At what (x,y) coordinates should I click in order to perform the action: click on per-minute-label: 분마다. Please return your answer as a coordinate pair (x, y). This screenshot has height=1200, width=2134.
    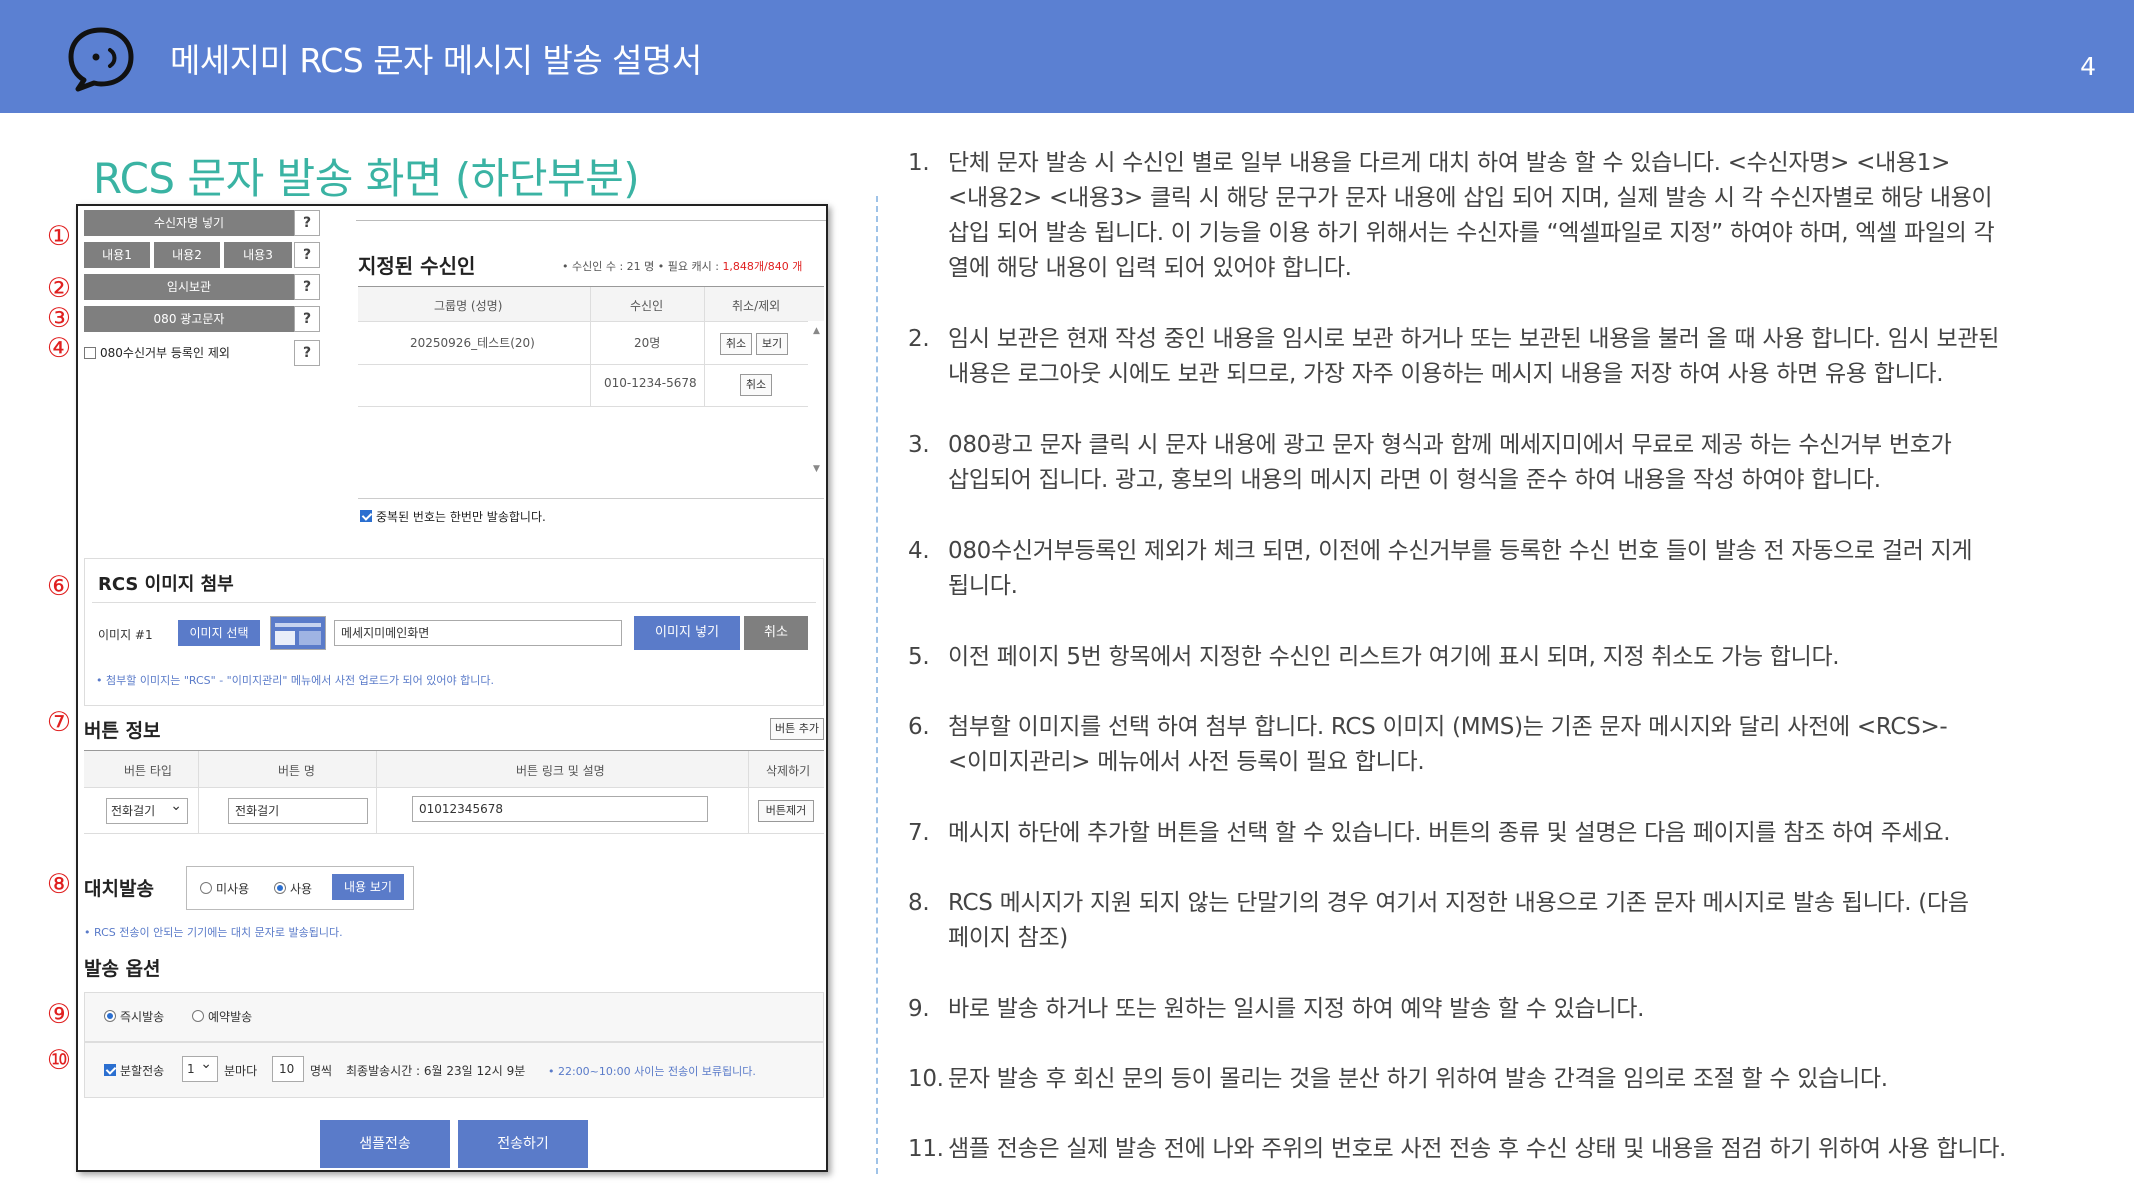
    Looking at the image, I should click on (241, 1071).